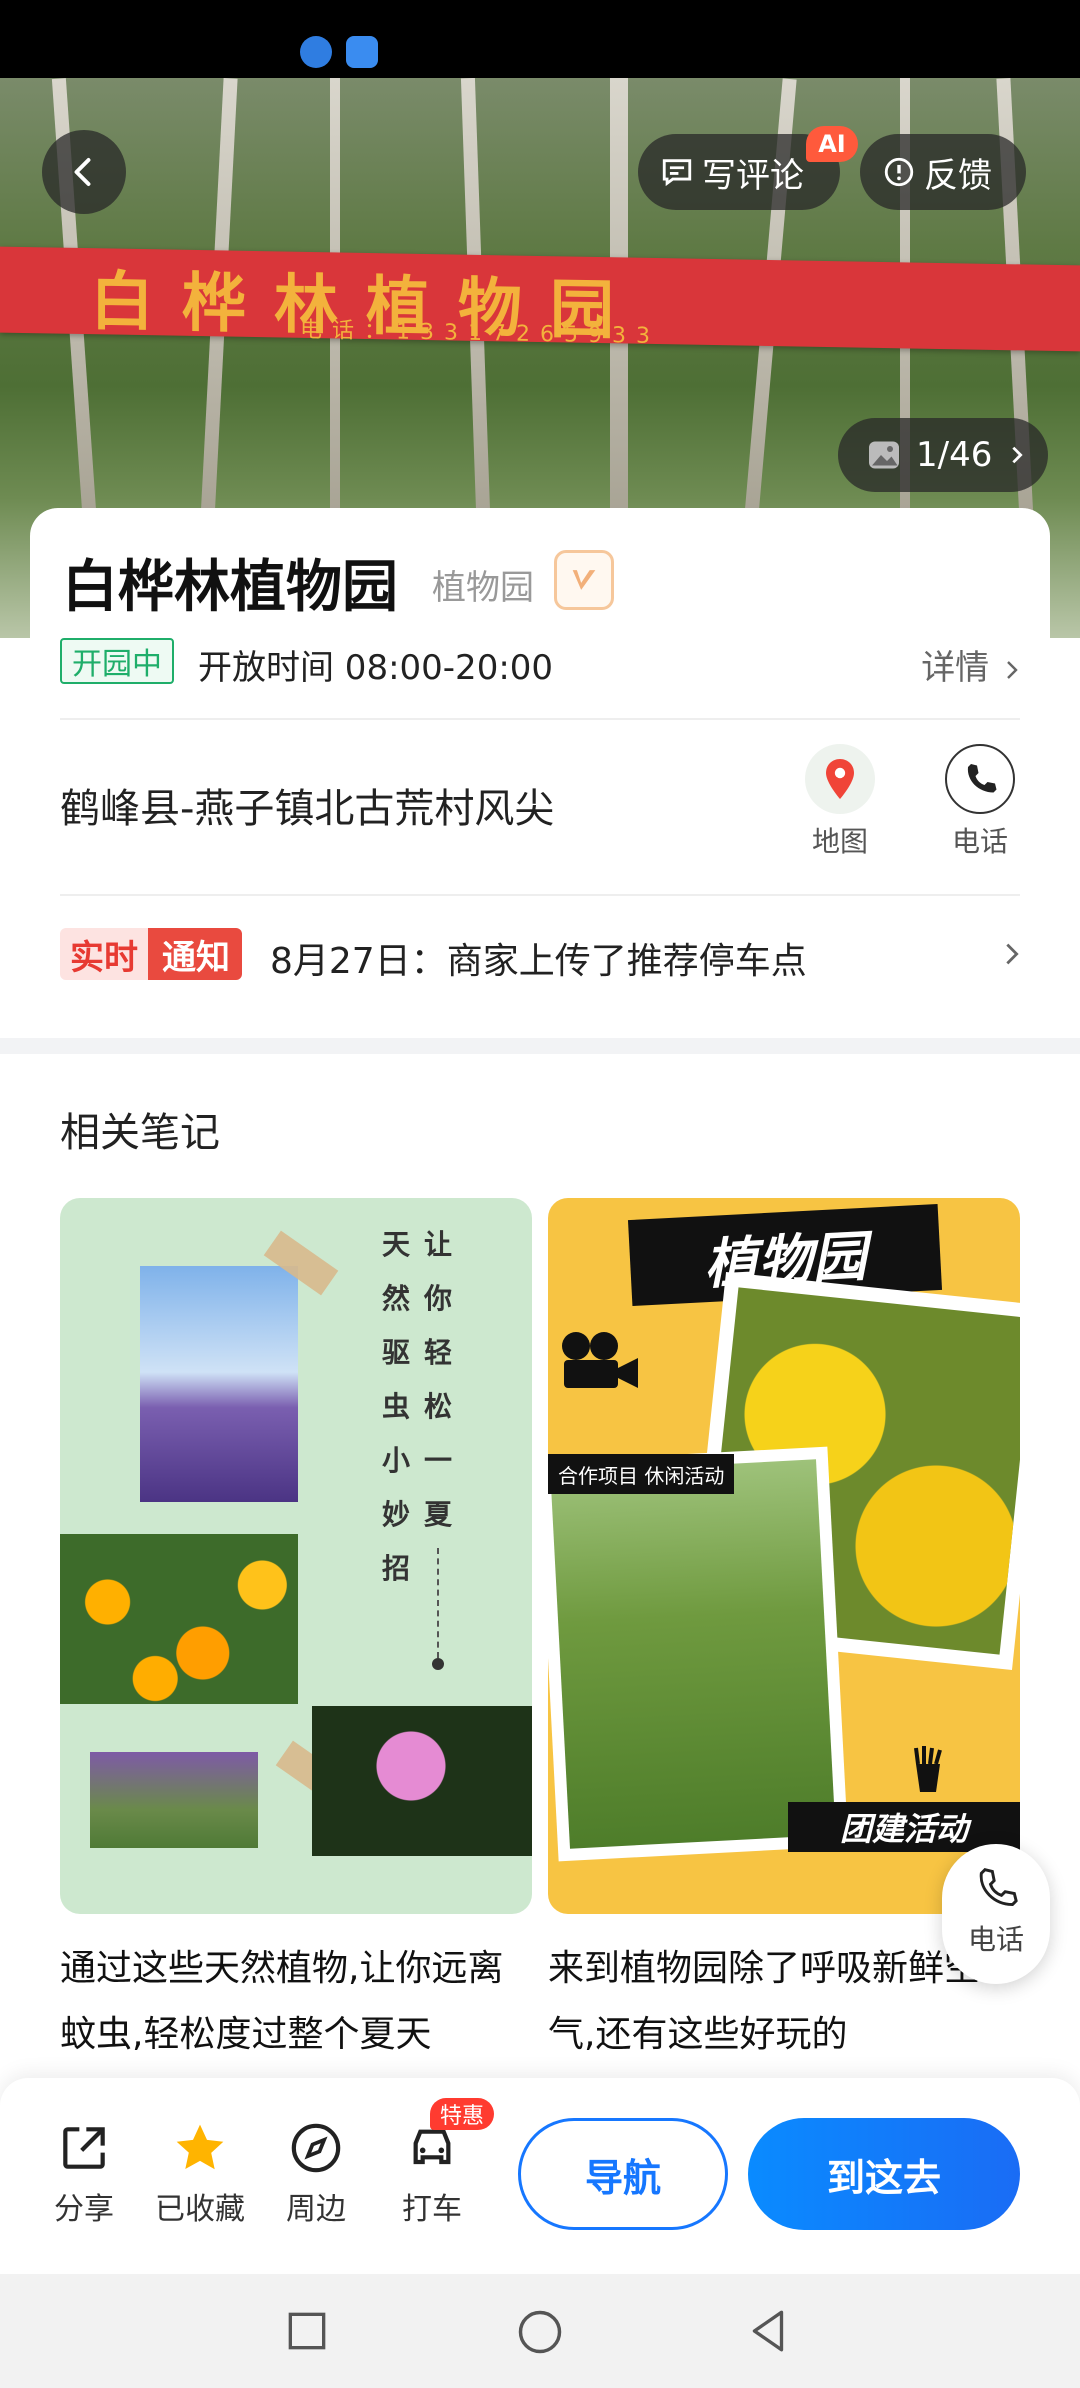 This screenshot has width=1080, height=2388. What do you see at coordinates (540, 39) in the screenshot?
I see `status-bar` at bounding box center [540, 39].